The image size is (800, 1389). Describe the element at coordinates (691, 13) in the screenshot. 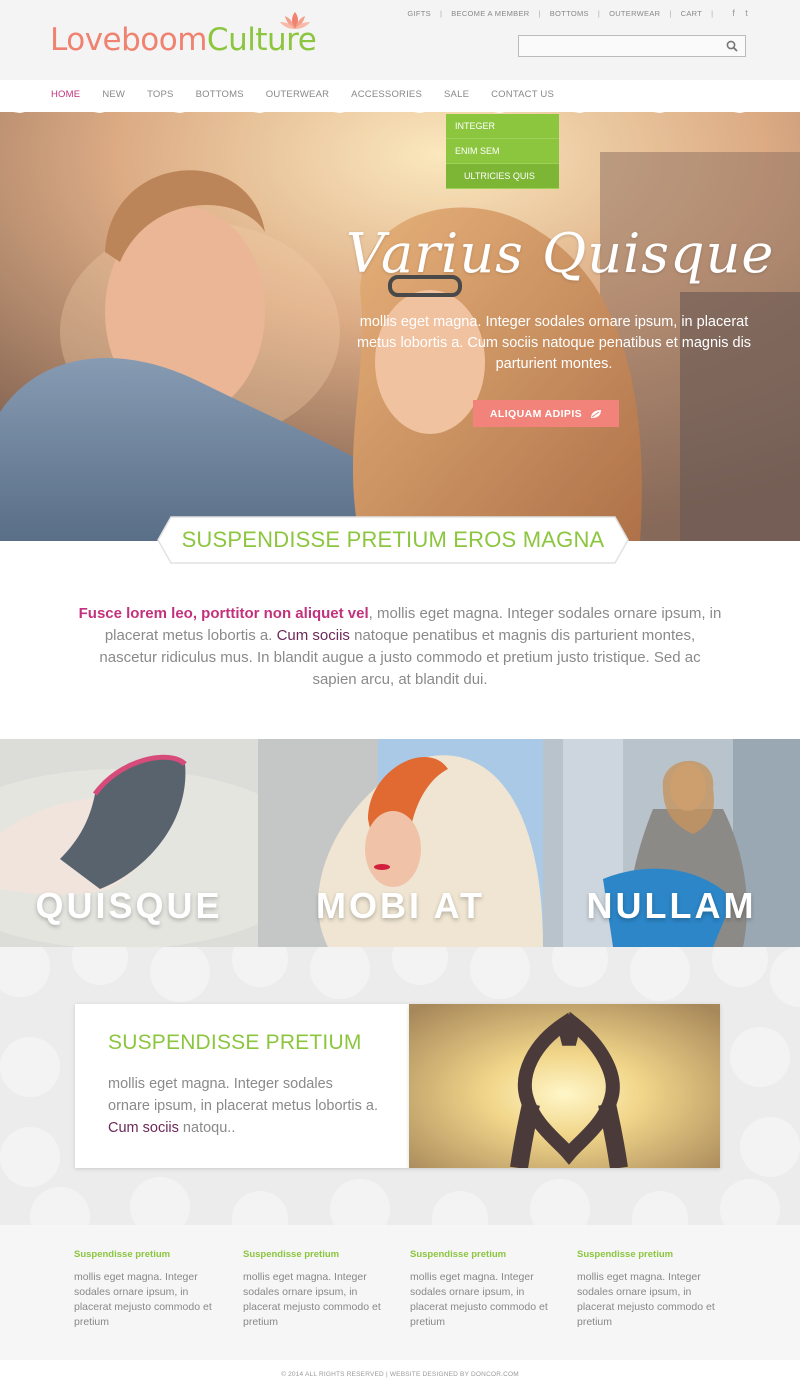

I see `top-link-cart: CART` at that location.